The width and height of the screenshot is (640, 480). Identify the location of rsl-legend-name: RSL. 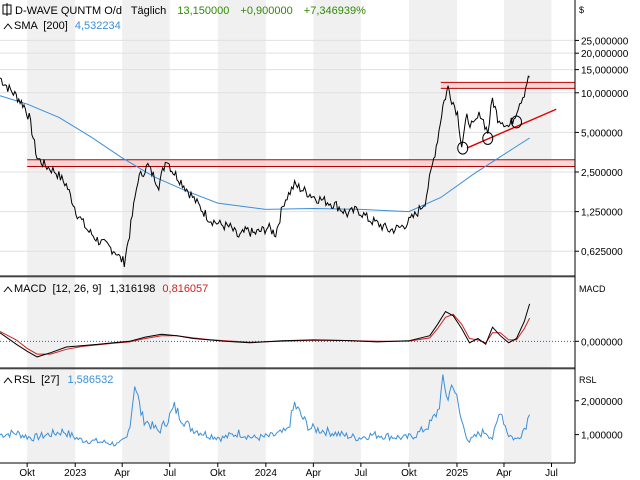
(24, 380).